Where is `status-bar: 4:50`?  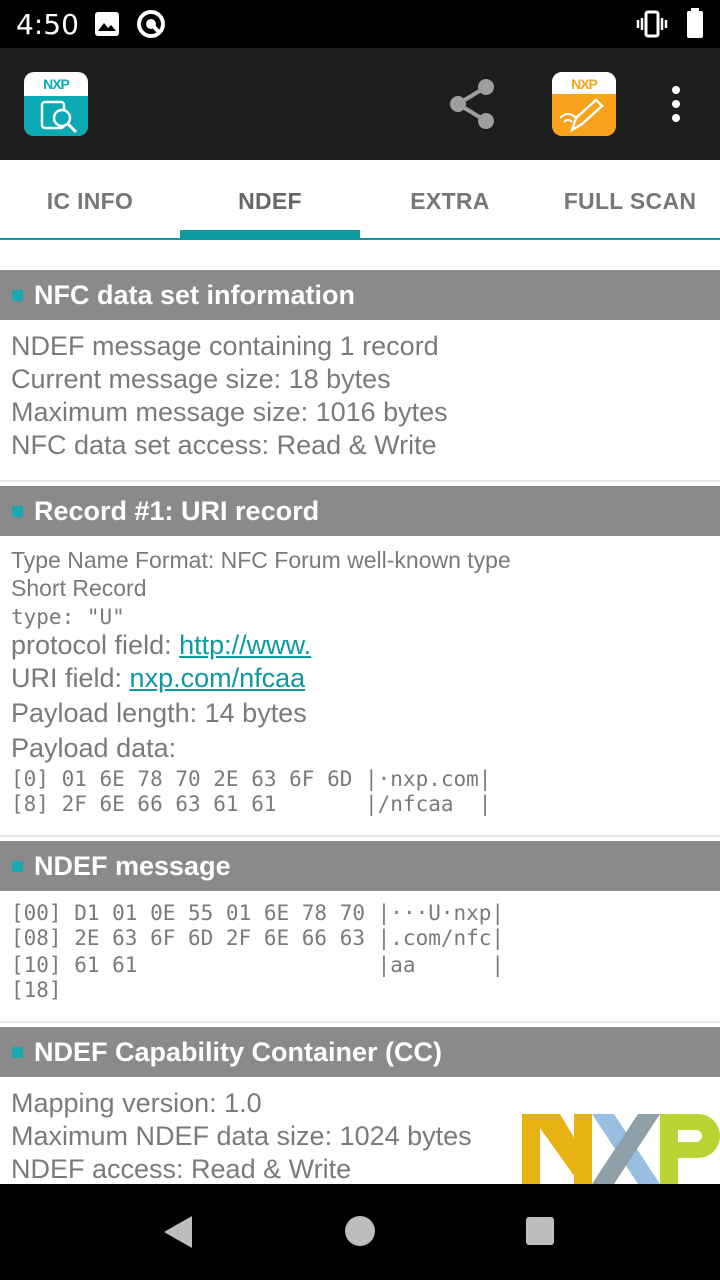
status-bar: 4:50 is located at coordinates (360, 24).